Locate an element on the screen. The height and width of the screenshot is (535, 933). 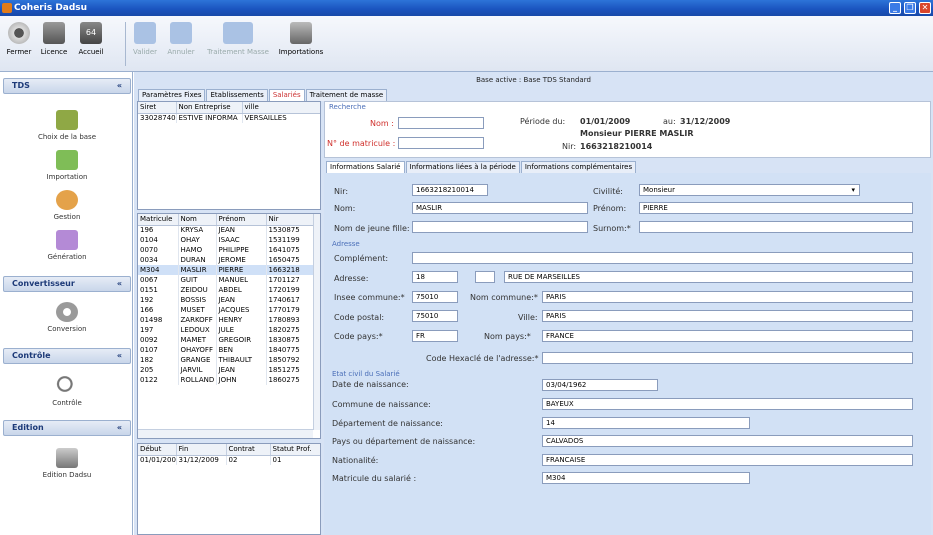
cell: BOSSIS is located at coordinates (197, 300).